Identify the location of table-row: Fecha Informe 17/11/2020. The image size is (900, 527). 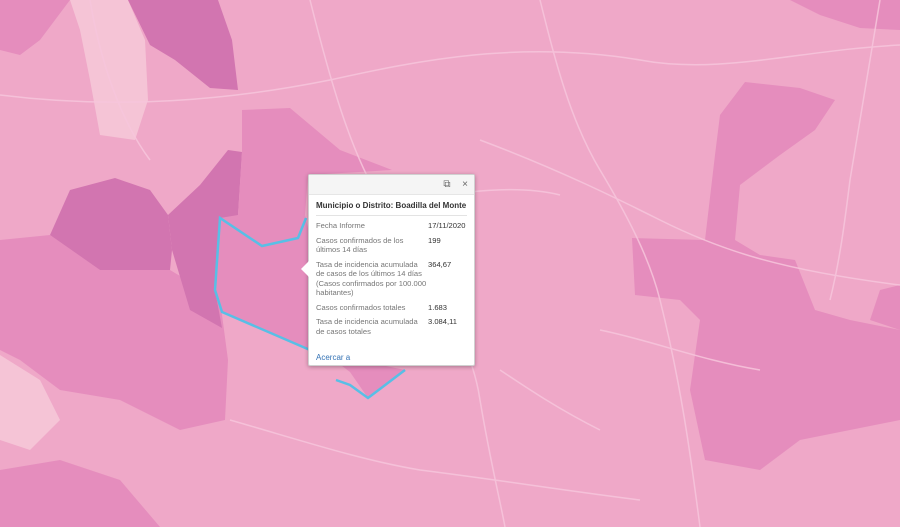
(391, 226).